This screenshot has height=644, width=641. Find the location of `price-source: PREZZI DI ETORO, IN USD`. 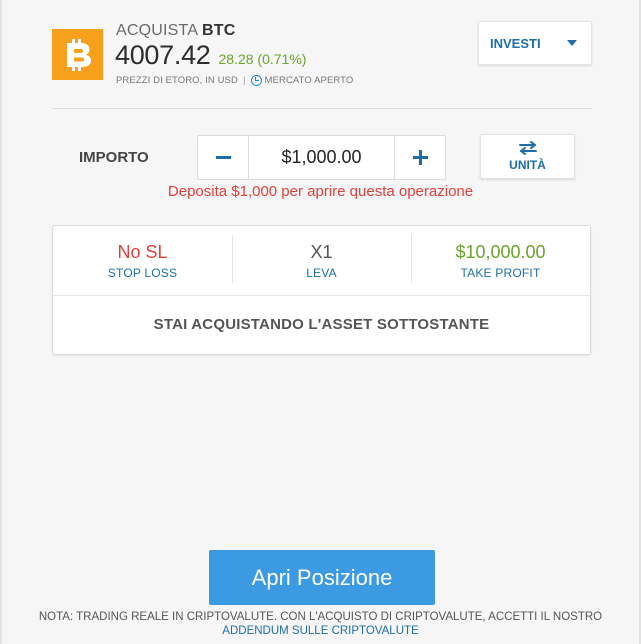

price-source: PREZZI DI ETORO, IN USD is located at coordinates (177, 80).